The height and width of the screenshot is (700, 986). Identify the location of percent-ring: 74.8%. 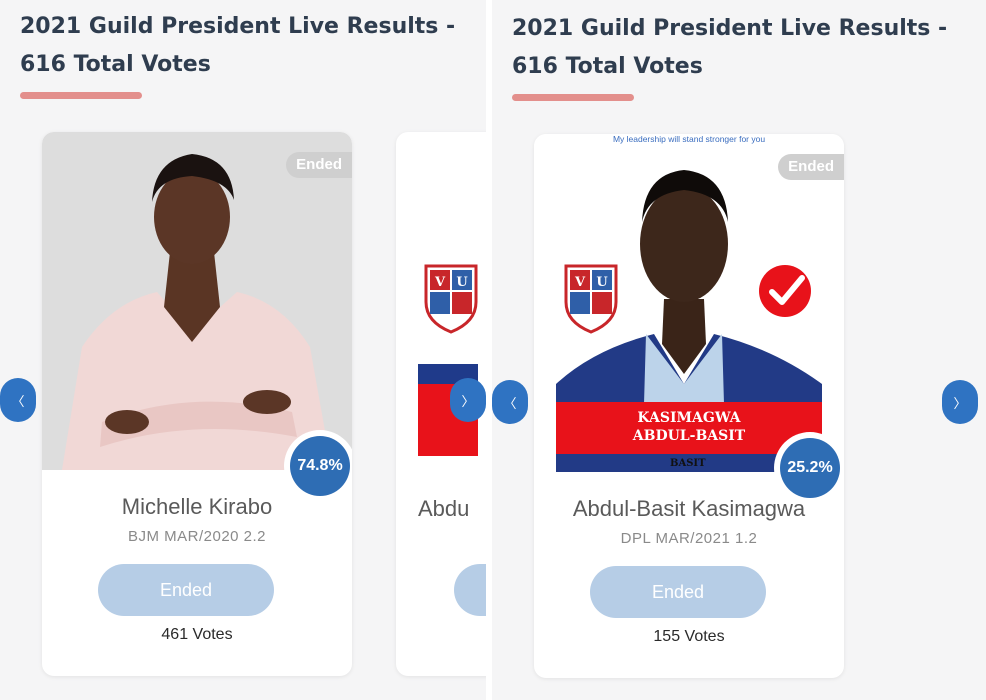
(318, 466).